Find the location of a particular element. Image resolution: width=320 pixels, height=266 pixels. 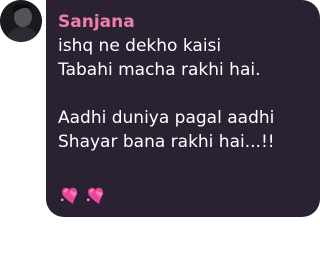

message-line: ishq ne dekho kaisi is located at coordinates (140, 46).